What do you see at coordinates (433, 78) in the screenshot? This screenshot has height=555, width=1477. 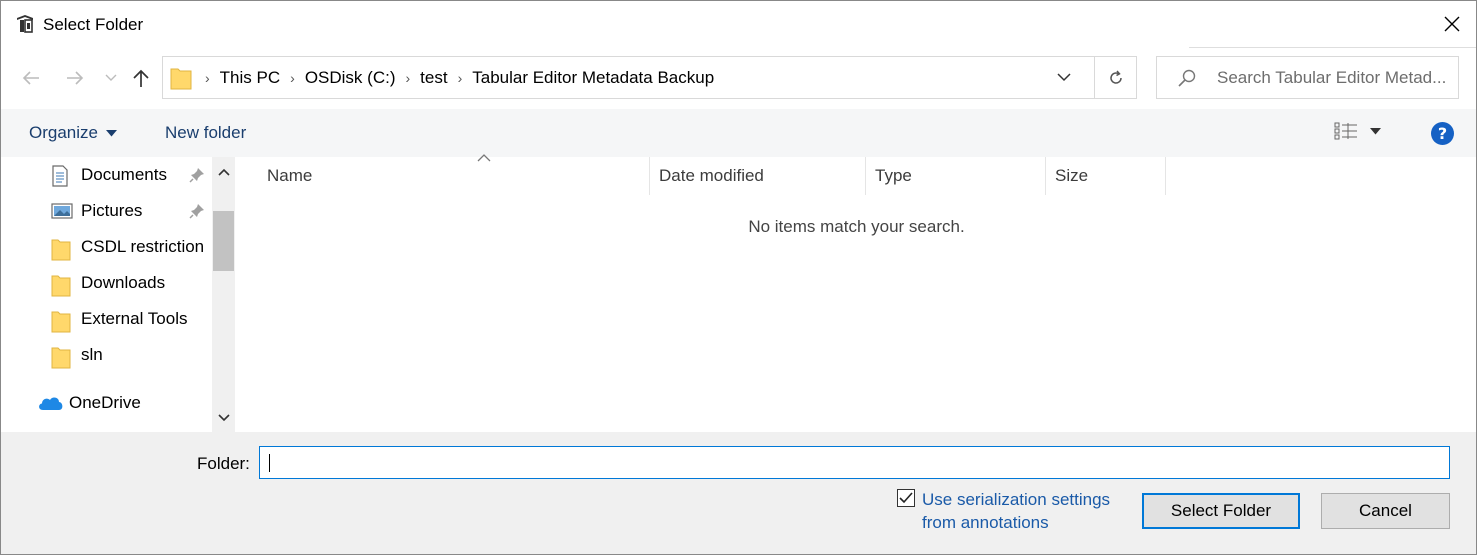 I see `breadcrumb-test: test` at bounding box center [433, 78].